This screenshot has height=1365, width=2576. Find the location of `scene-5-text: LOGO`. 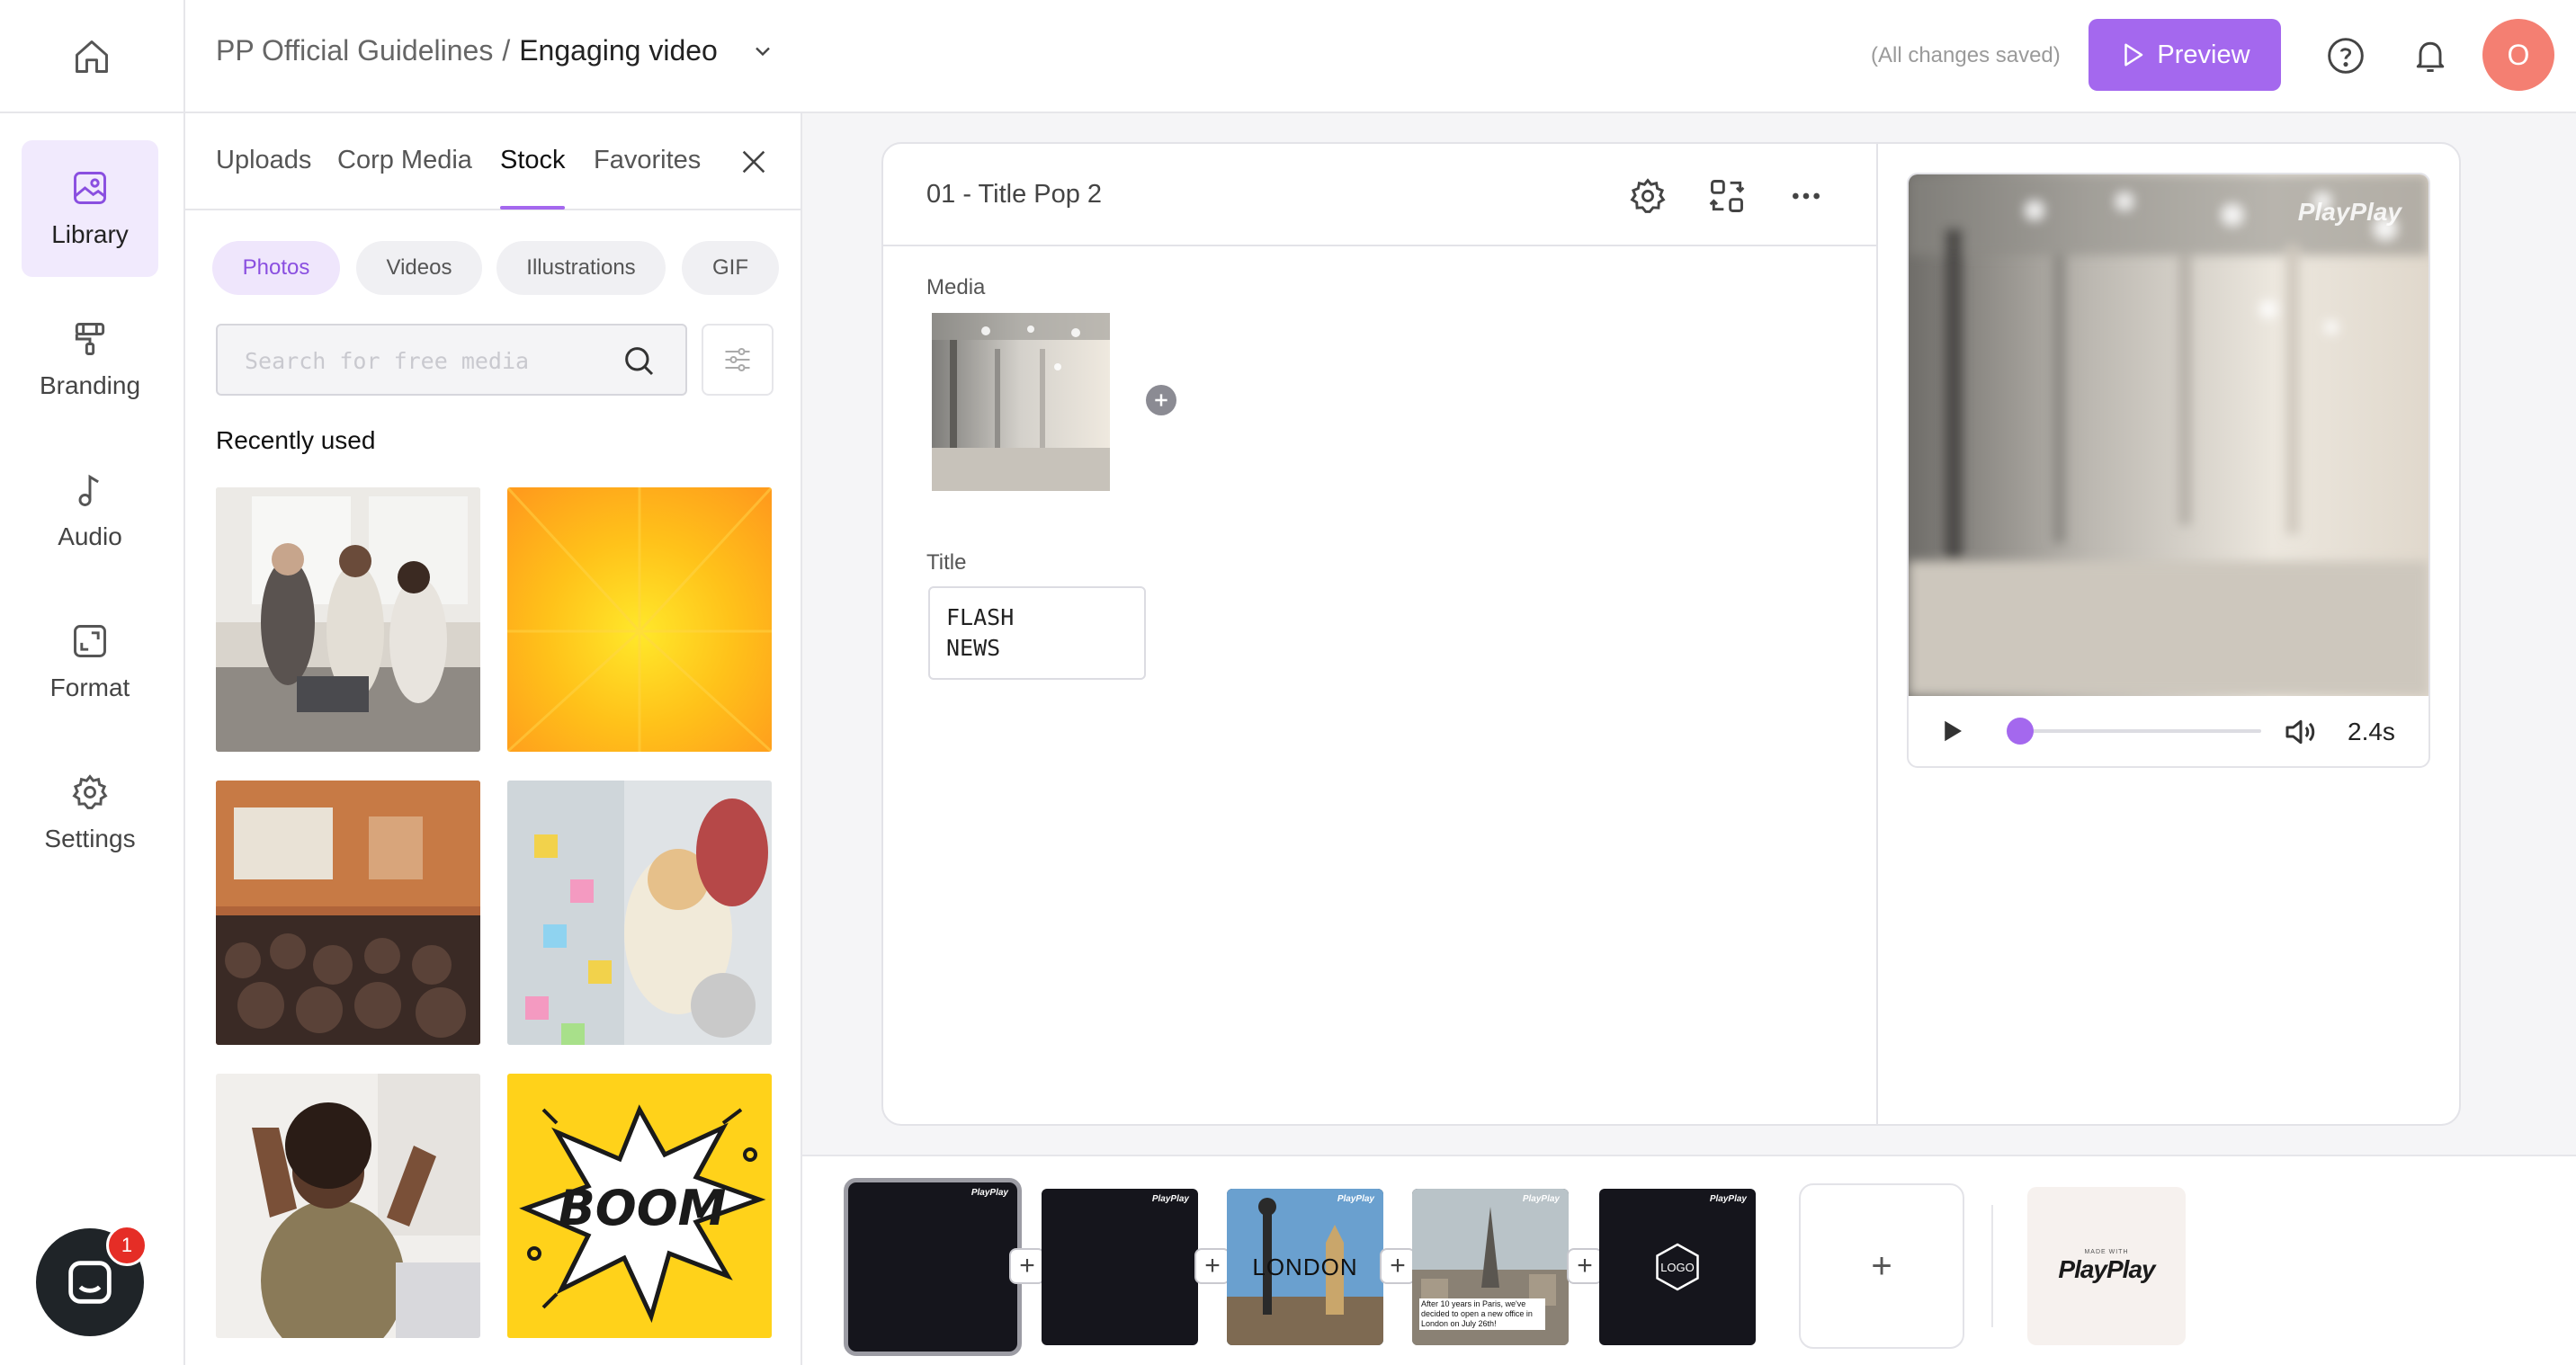

scene-5-text: LOGO is located at coordinates (1677, 1268).